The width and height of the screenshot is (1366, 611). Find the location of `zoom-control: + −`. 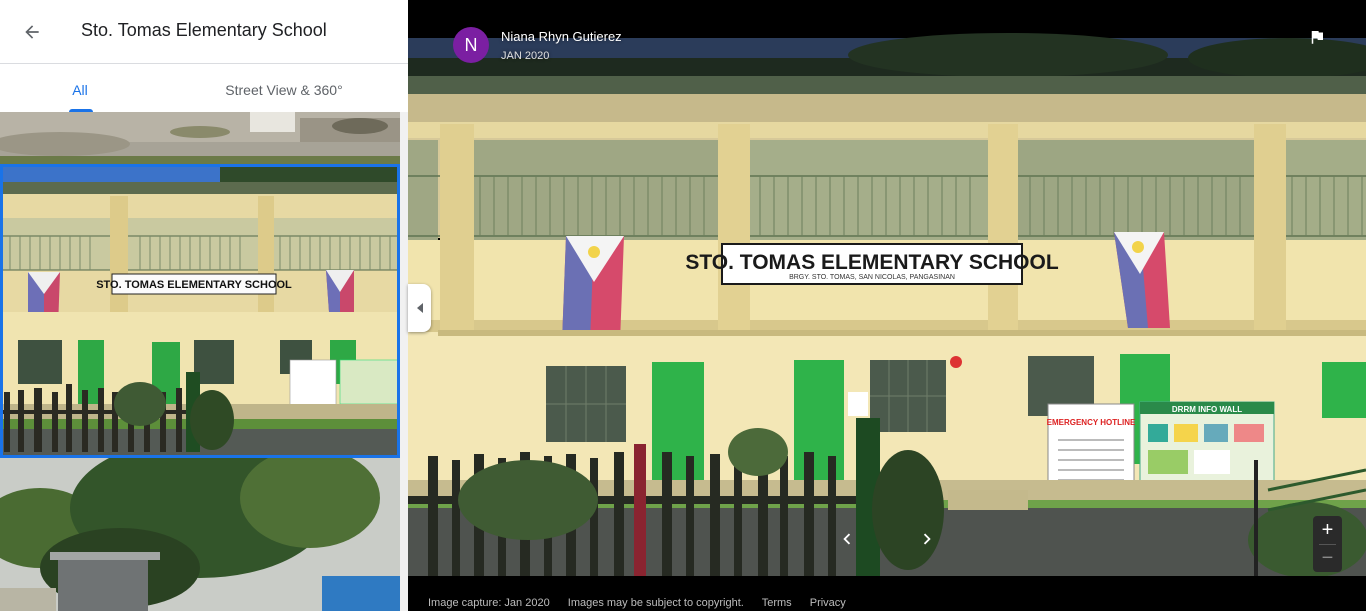

zoom-control: + − is located at coordinates (1327, 544).